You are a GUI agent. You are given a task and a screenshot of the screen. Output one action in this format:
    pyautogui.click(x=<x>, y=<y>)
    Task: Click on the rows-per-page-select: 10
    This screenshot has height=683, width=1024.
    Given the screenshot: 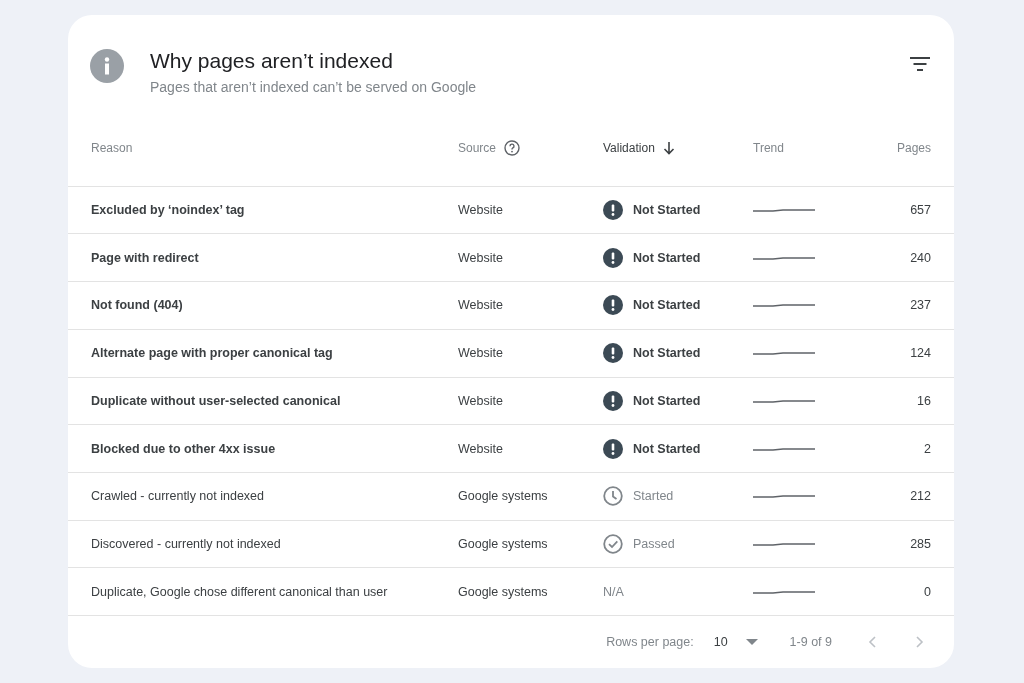 What is the action you would take?
    pyautogui.click(x=735, y=642)
    